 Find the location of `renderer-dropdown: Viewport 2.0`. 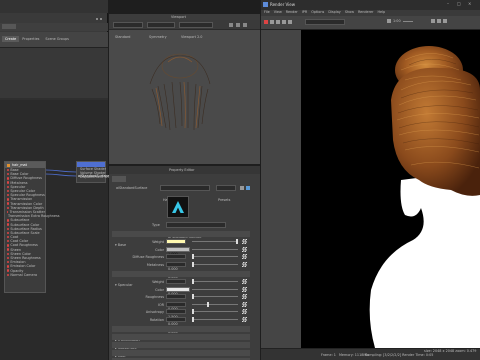

renderer-dropdown: Viewport 2.0 is located at coordinates (196, 30).